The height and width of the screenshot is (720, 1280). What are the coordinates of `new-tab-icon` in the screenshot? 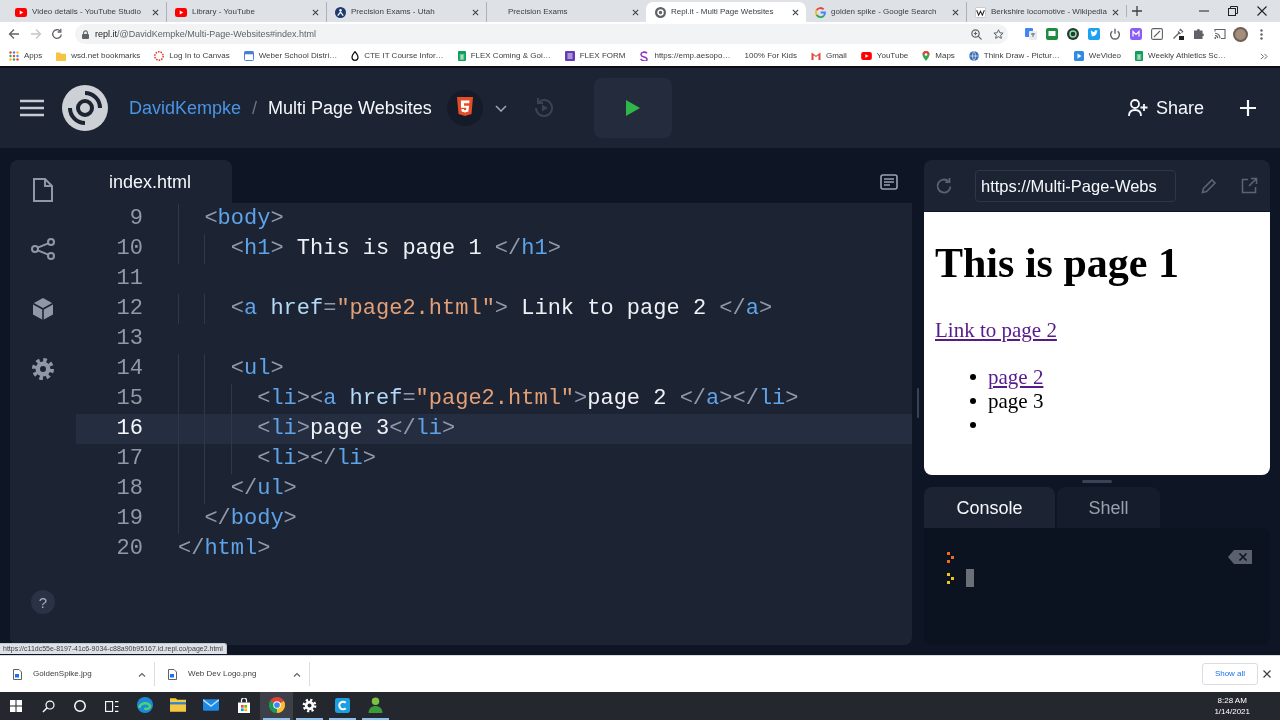 It's located at (1137, 11).